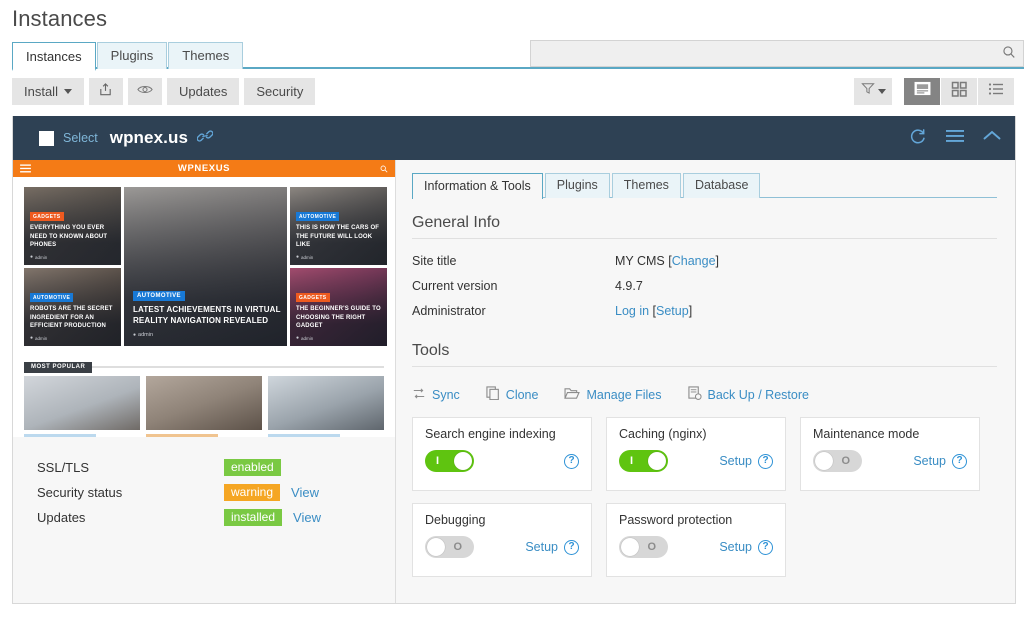 Image resolution: width=1024 pixels, height=632 pixels. I want to click on toggle-knob, so click(436, 547).